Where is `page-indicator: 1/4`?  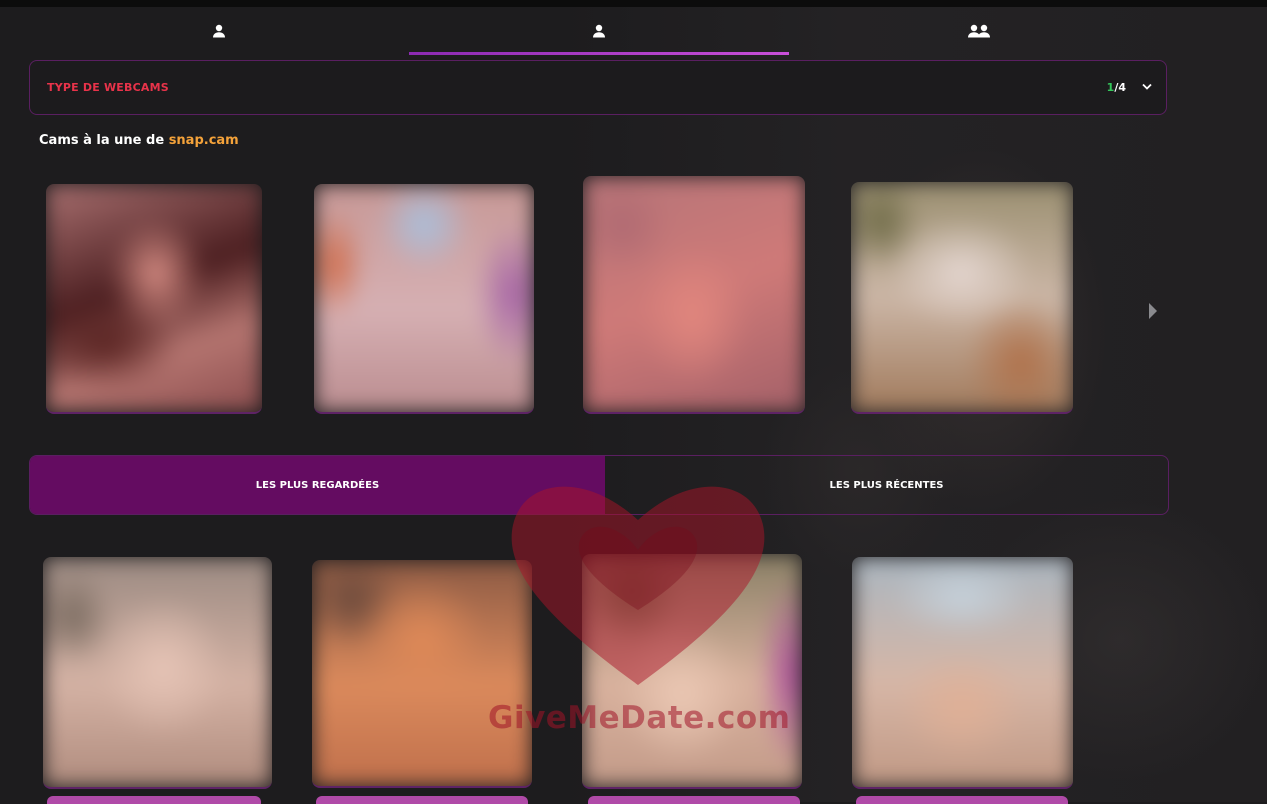
page-indicator: 1/4 is located at coordinates (1116, 87).